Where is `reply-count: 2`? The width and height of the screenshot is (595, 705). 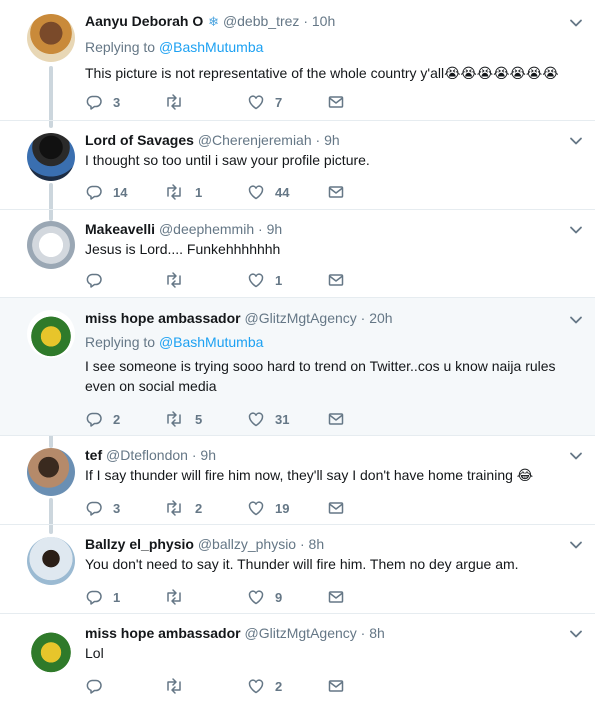 reply-count: 2 is located at coordinates (117, 419).